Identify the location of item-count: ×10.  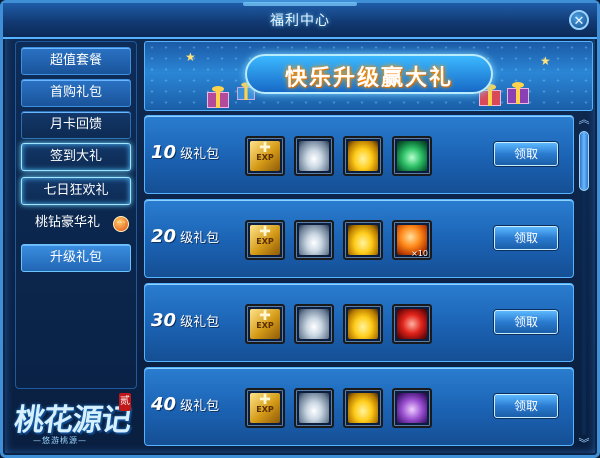
(419, 253).